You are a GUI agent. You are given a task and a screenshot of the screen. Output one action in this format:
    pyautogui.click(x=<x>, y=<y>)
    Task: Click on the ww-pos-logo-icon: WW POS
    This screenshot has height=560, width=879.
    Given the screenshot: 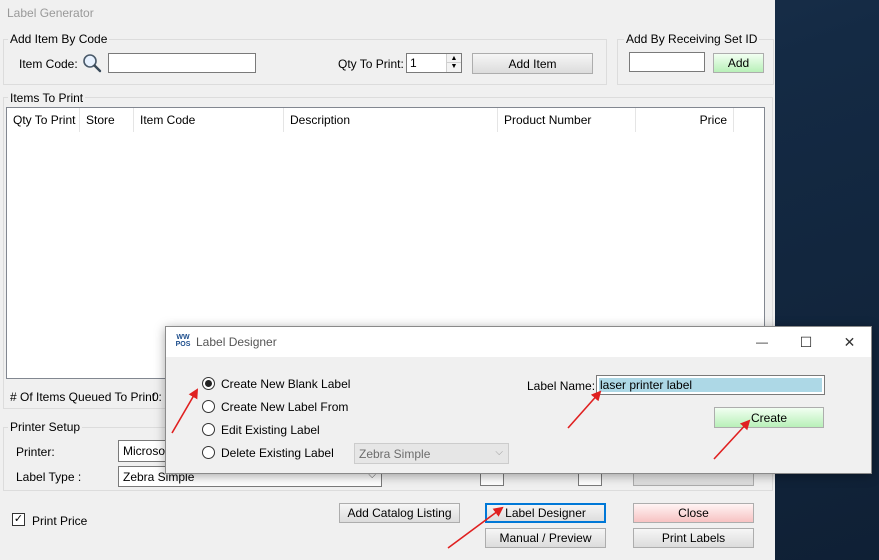 What is the action you would take?
    pyautogui.click(x=183, y=341)
    